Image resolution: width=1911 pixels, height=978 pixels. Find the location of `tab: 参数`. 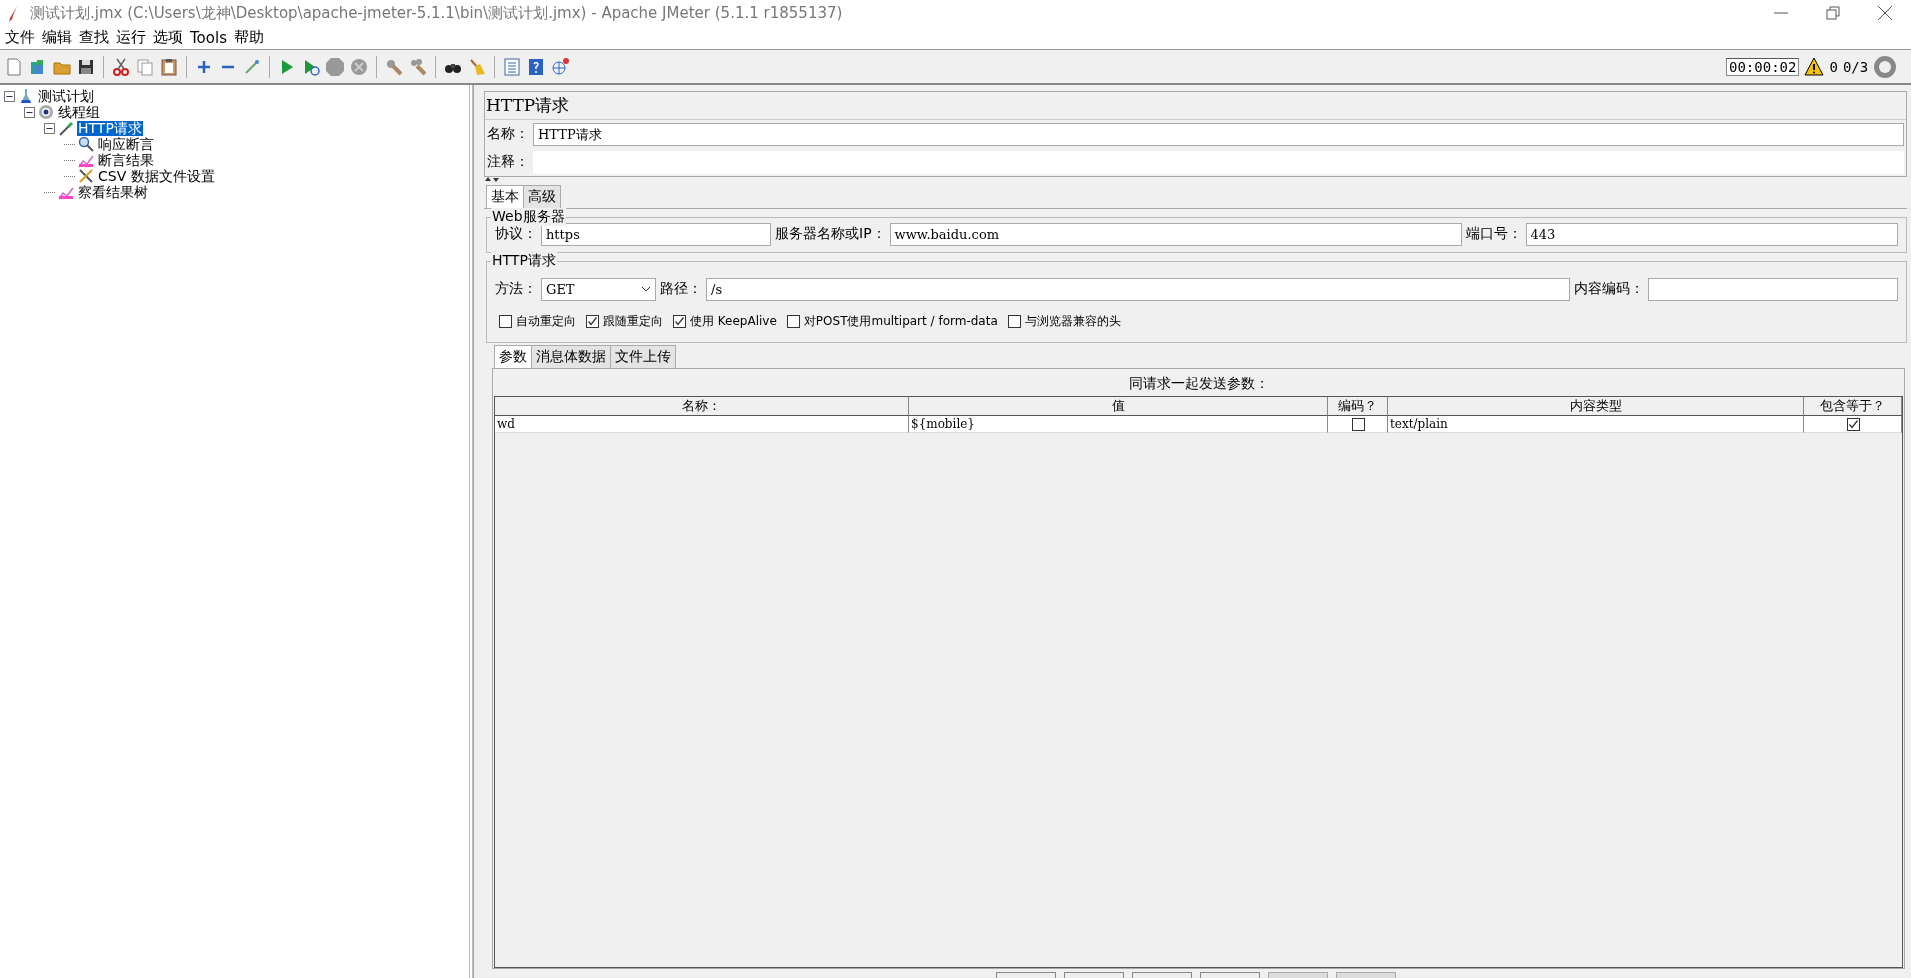

tab: 参数 is located at coordinates (513, 356).